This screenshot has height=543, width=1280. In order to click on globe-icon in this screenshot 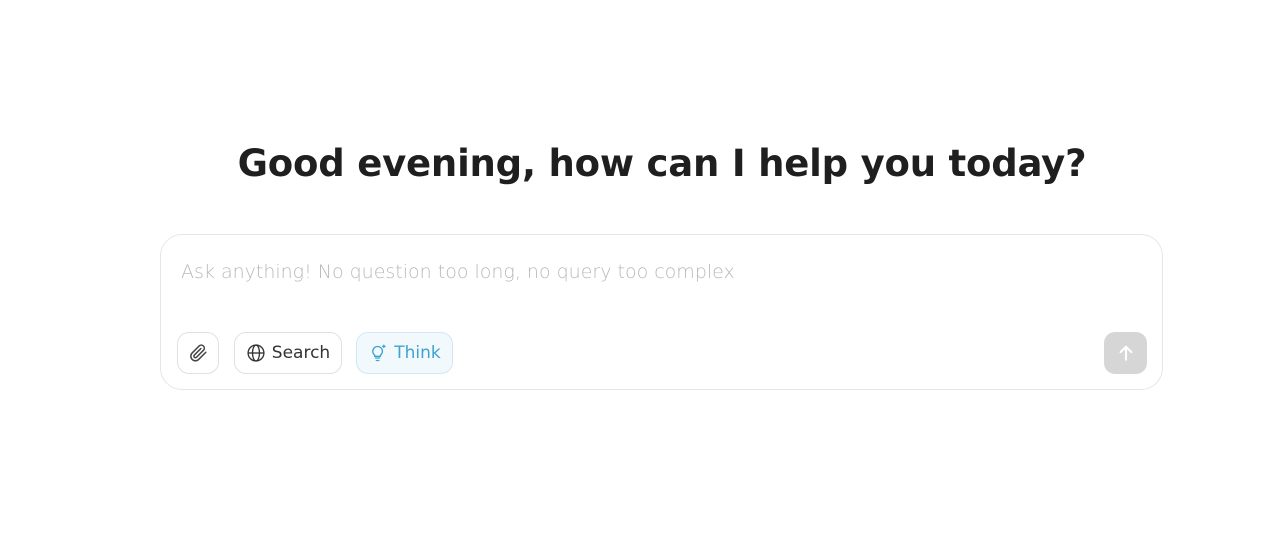, I will do `click(256, 353)`.